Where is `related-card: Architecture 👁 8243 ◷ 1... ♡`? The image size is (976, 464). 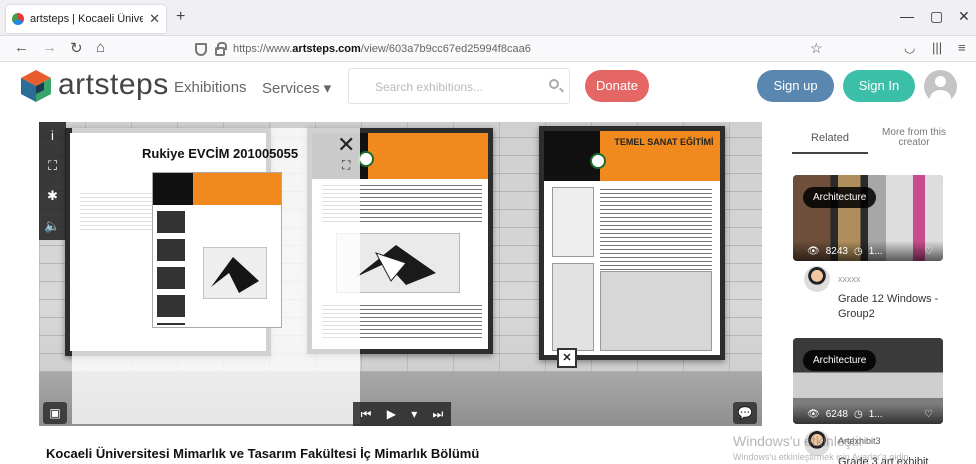
related-card: Architecture 👁 8243 ◷ 1... ♡ is located at coordinates (868, 218).